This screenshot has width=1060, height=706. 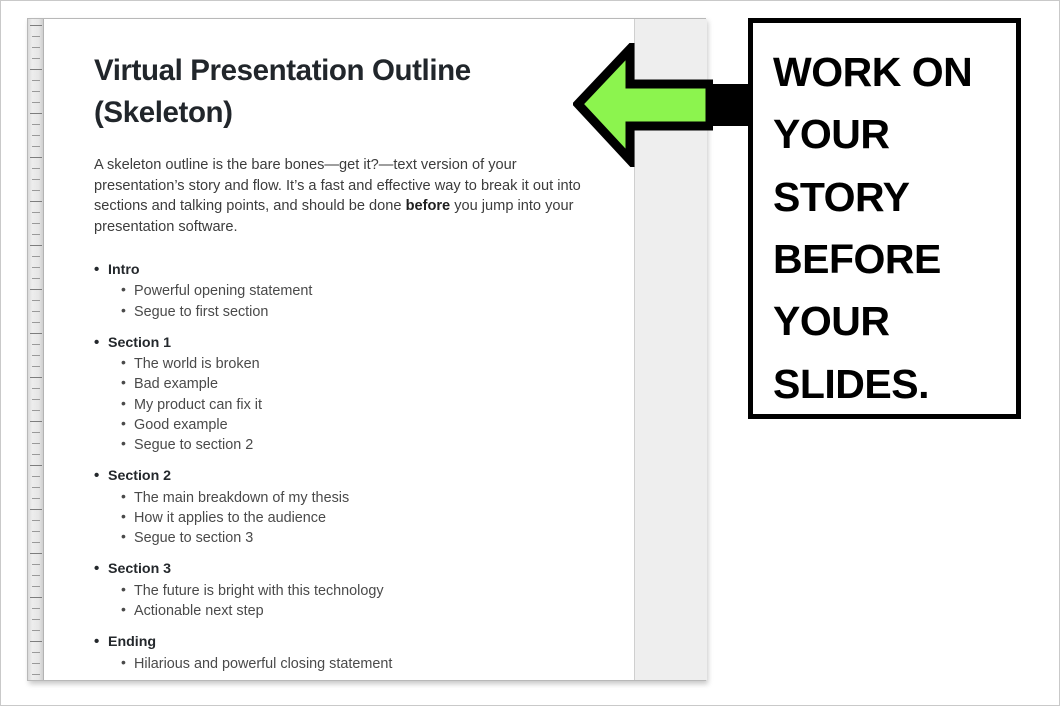 I want to click on outline-bullet-item: Actionable next step, so click(x=364, y=610).